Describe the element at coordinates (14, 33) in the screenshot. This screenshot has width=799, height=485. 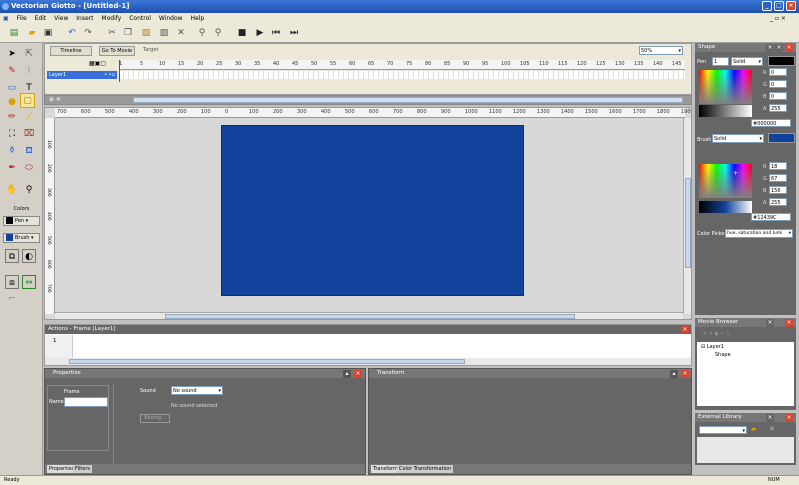
I see `new-icon: ▤` at that location.